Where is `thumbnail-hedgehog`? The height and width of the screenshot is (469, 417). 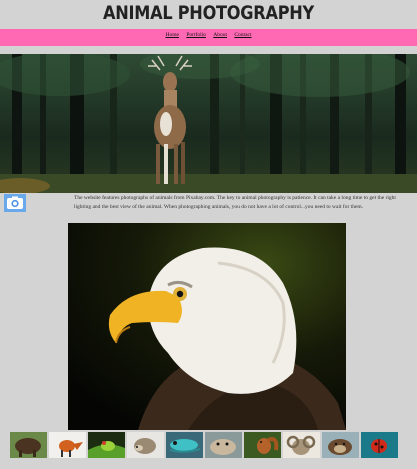 thumbnail-hedgehog is located at coordinates (145, 445).